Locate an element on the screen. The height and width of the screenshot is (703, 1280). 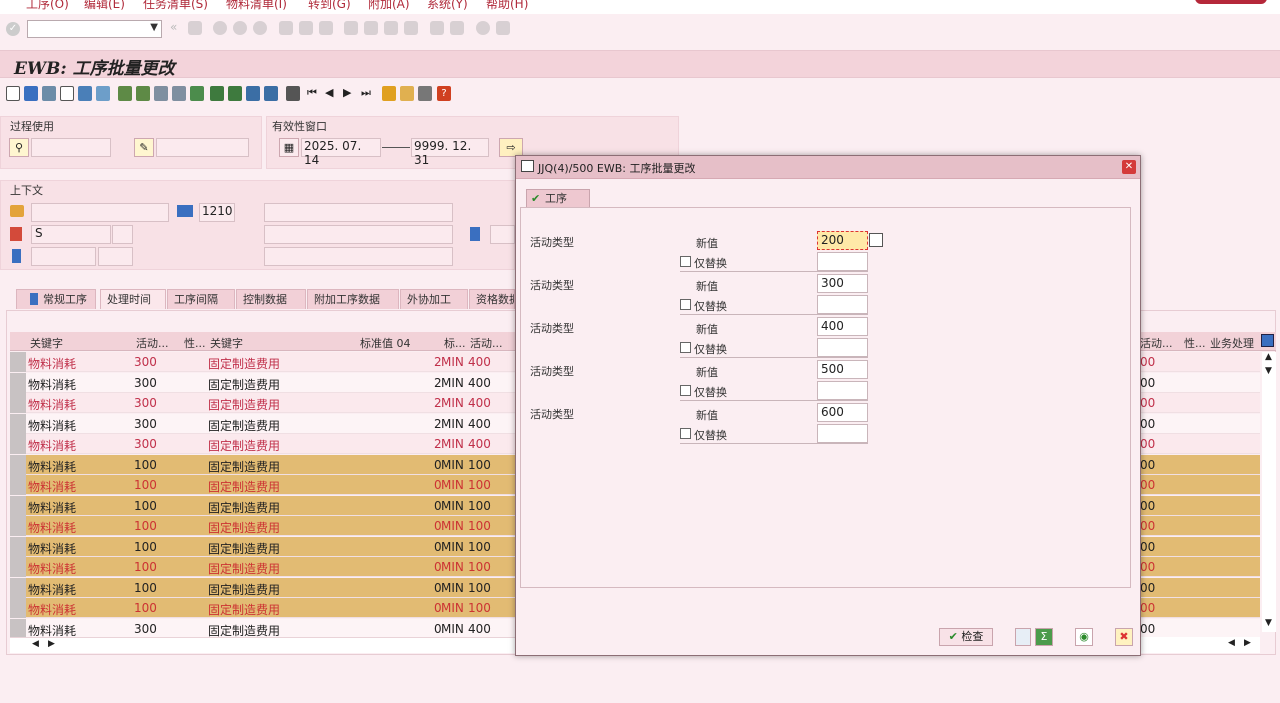
menu-item-extras: 附加(A) is located at coordinates (389, 6).